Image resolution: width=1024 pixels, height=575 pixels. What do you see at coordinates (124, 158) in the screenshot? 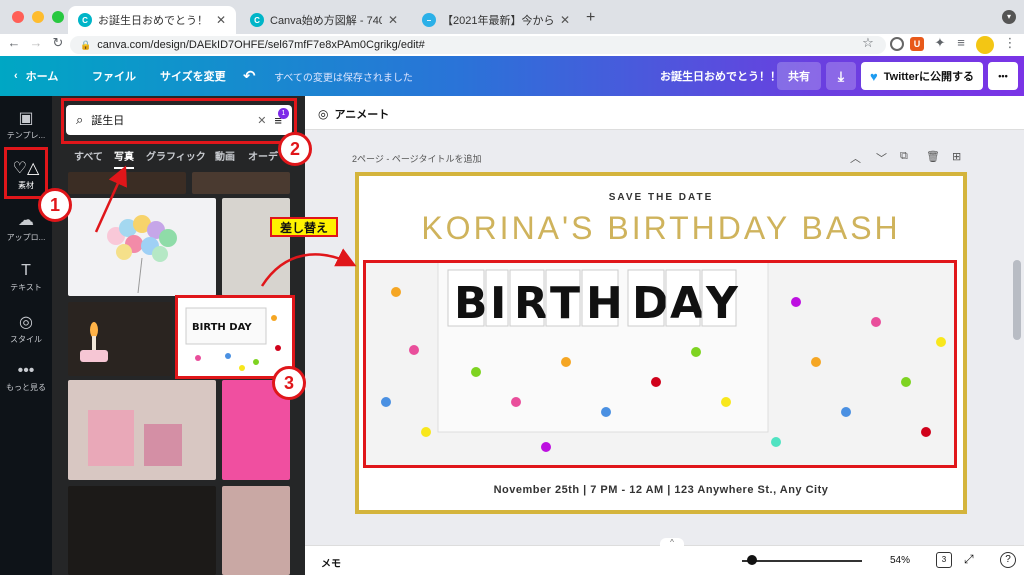
I see `tab-photos: 写真` at bounding box center [124, 158].